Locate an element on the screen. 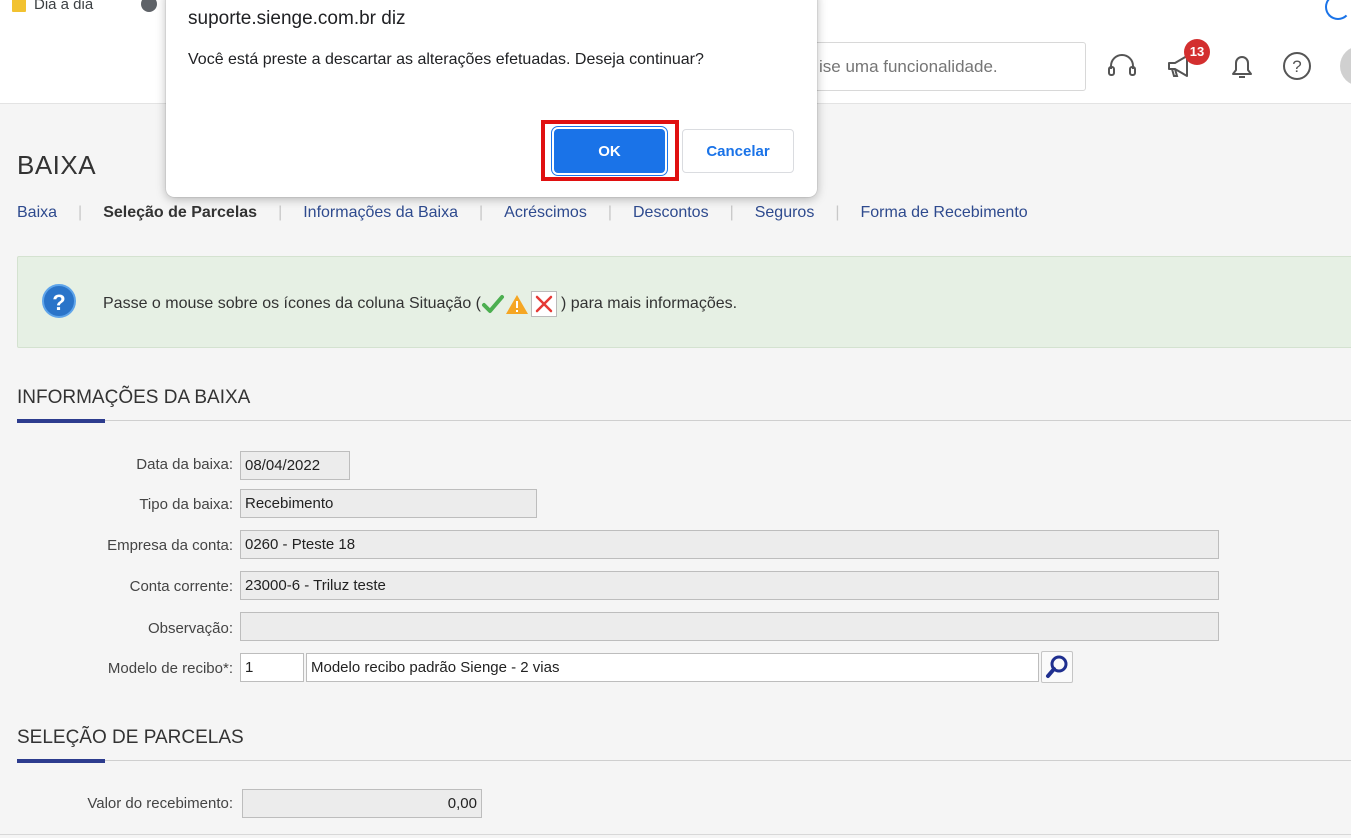 This screenshot has height=838, width=1351. bookmark-dia-a-dia: Dia a dia is located at coordinates (63, 6).